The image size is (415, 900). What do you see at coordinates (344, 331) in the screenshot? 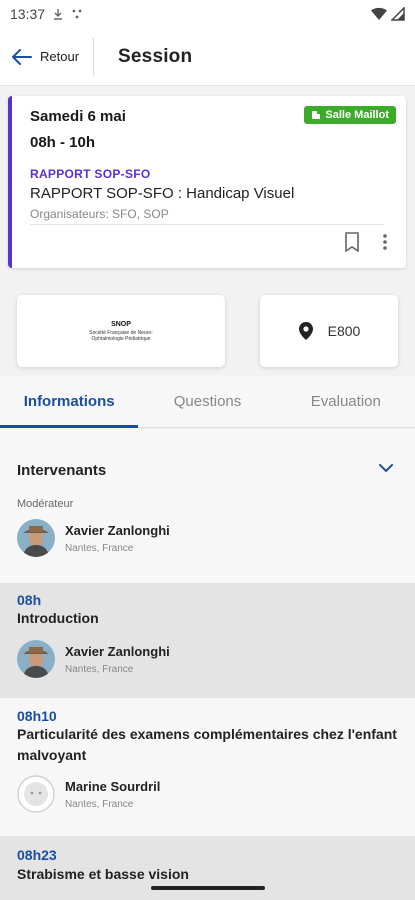
I see `location-code: E800` at bounding box center [344, 331].